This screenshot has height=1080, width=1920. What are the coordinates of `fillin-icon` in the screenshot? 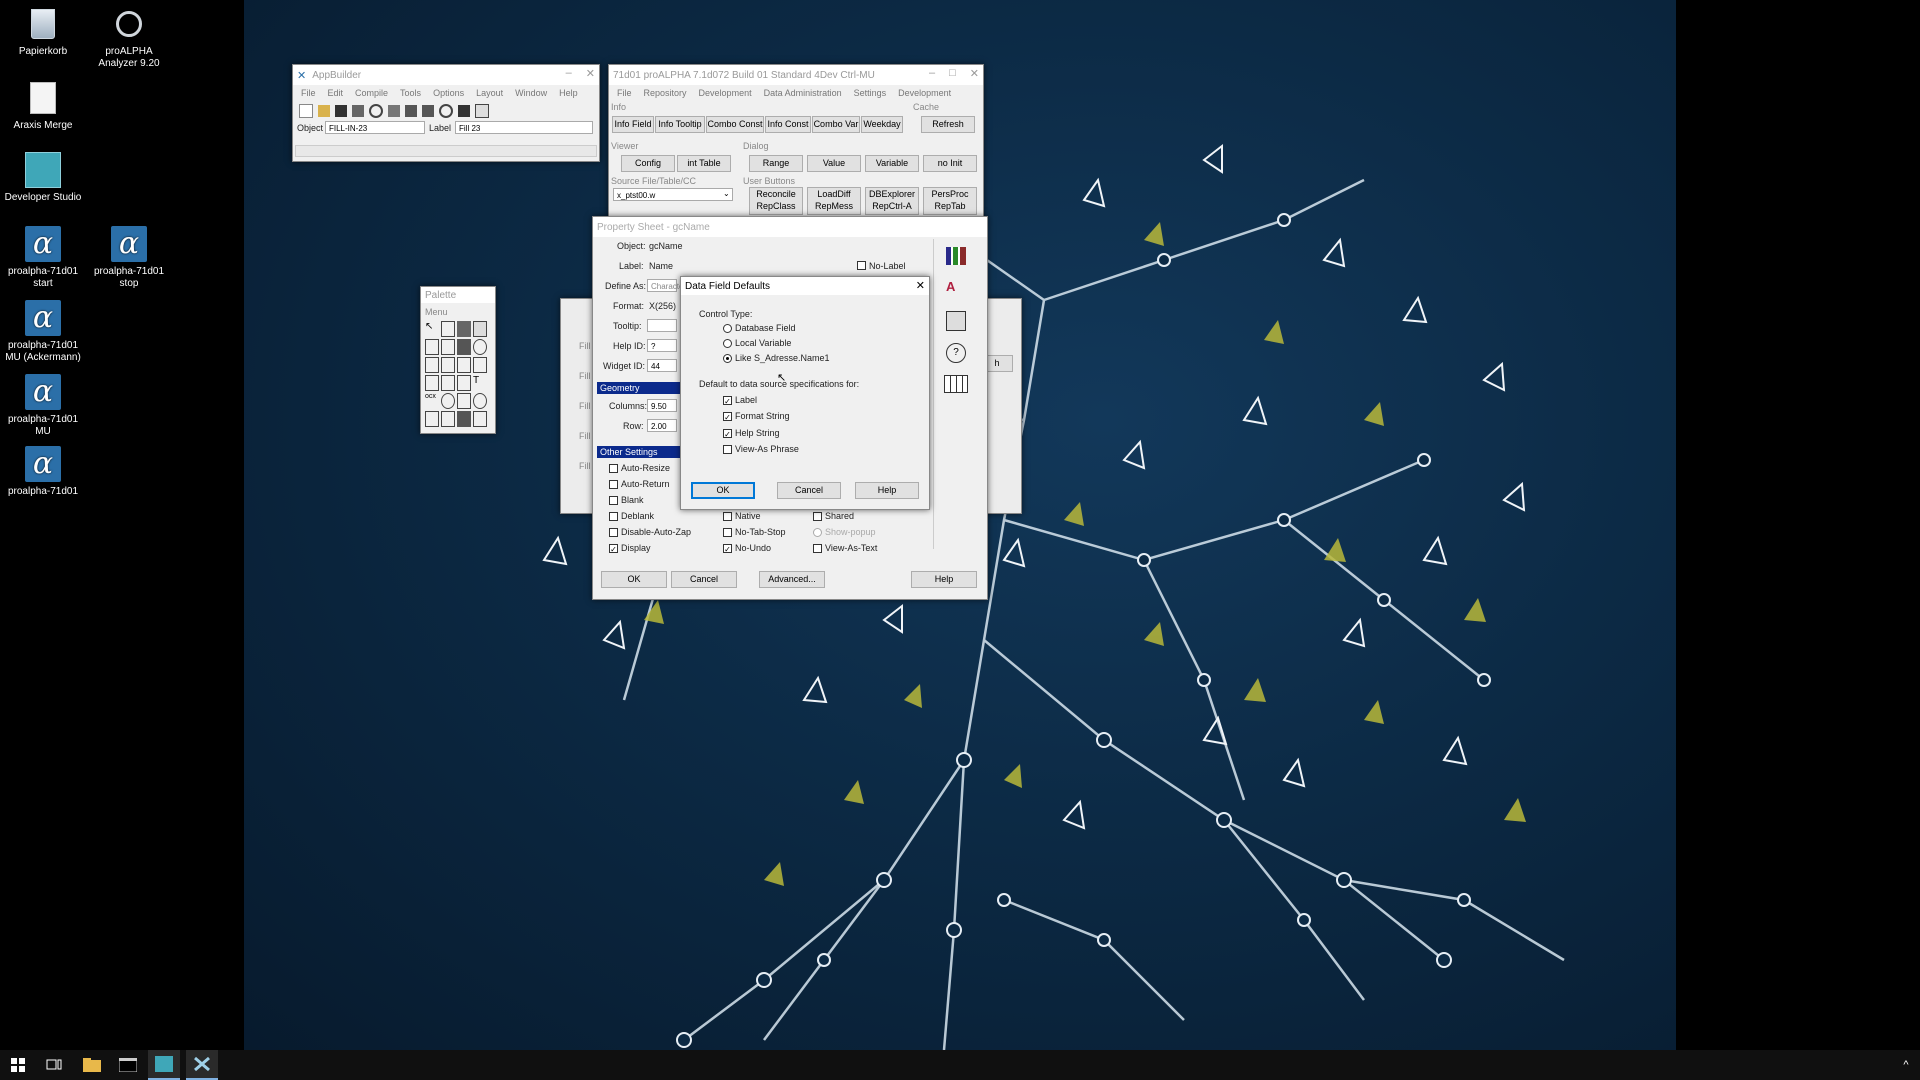 It's located at (448, 365).